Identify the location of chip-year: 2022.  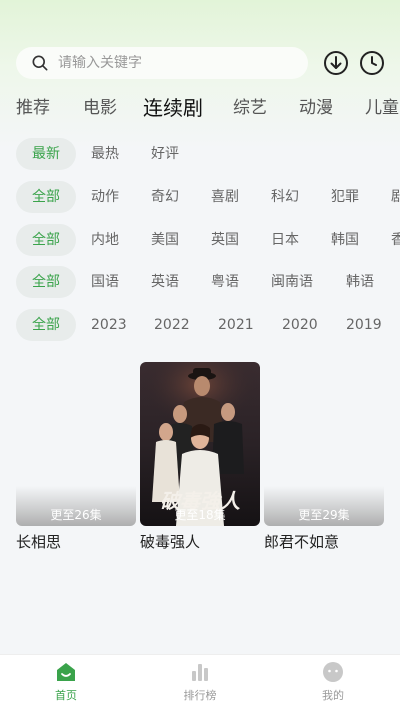
(172, 325).